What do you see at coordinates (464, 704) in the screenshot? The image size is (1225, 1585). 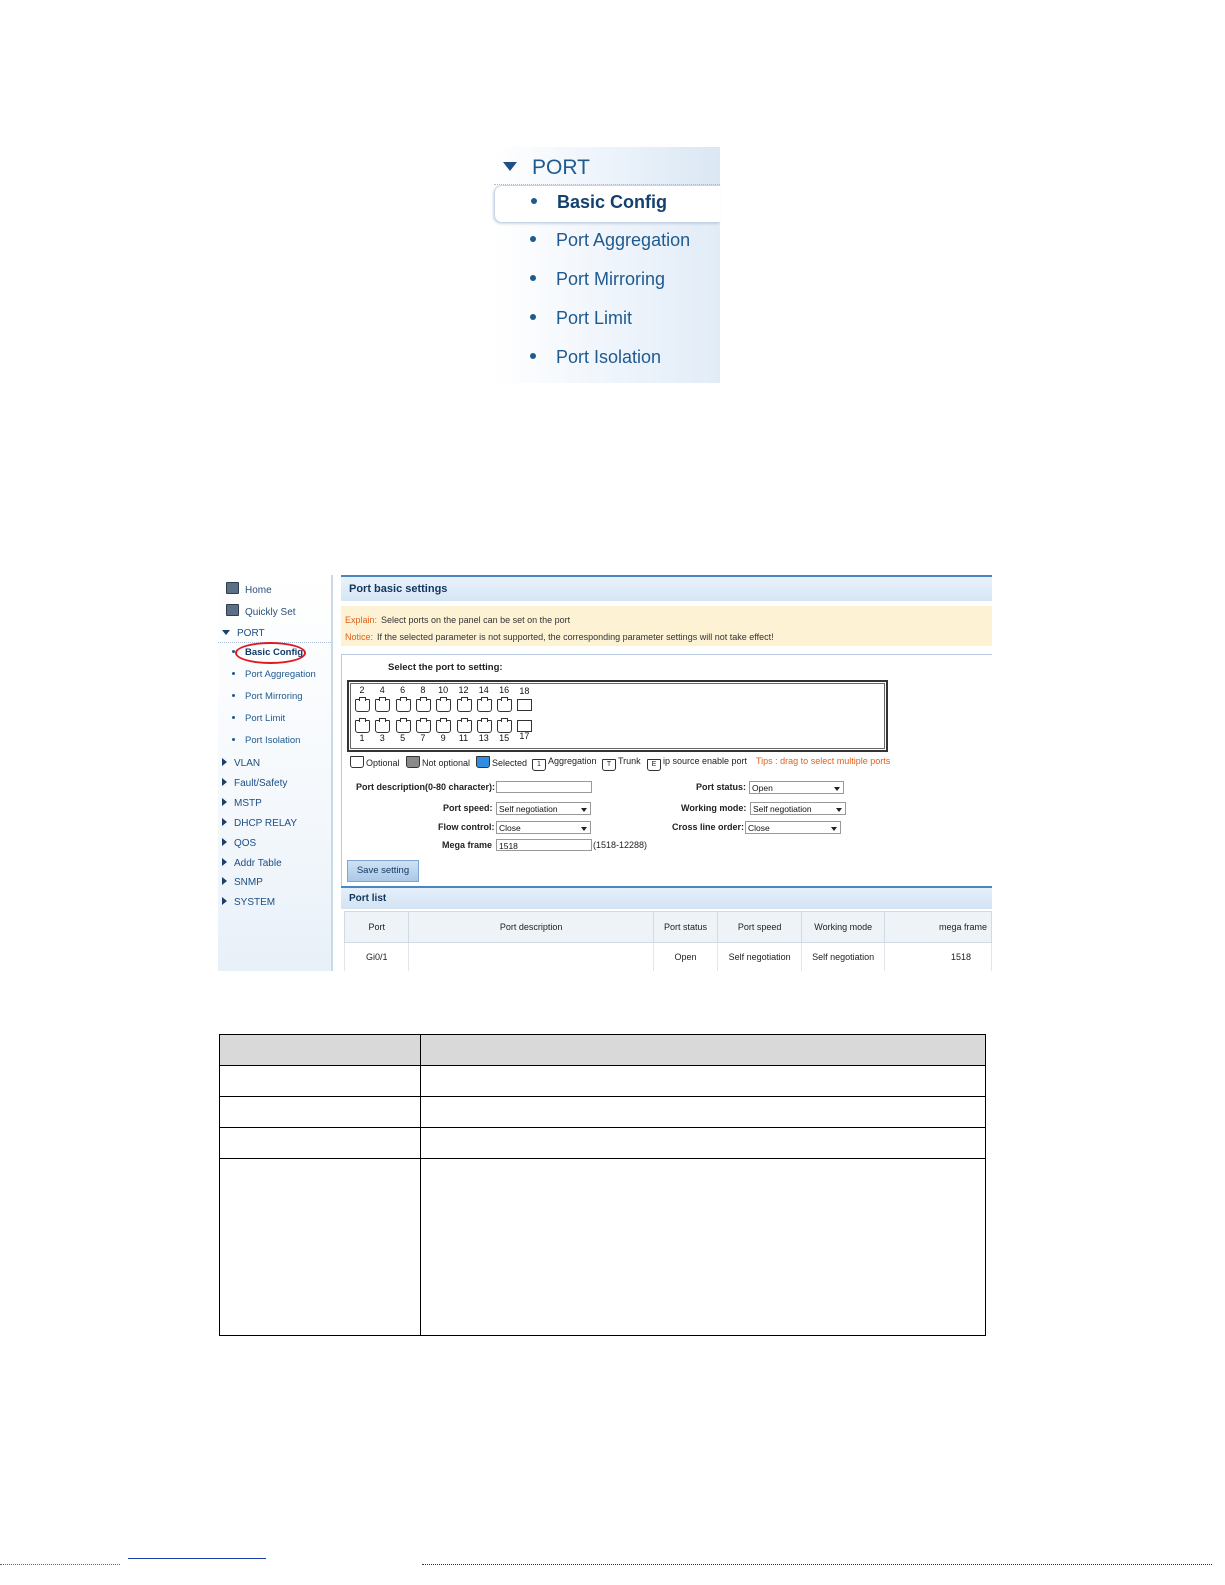 I see `port-12-icon` at bounding box center [464, 704].